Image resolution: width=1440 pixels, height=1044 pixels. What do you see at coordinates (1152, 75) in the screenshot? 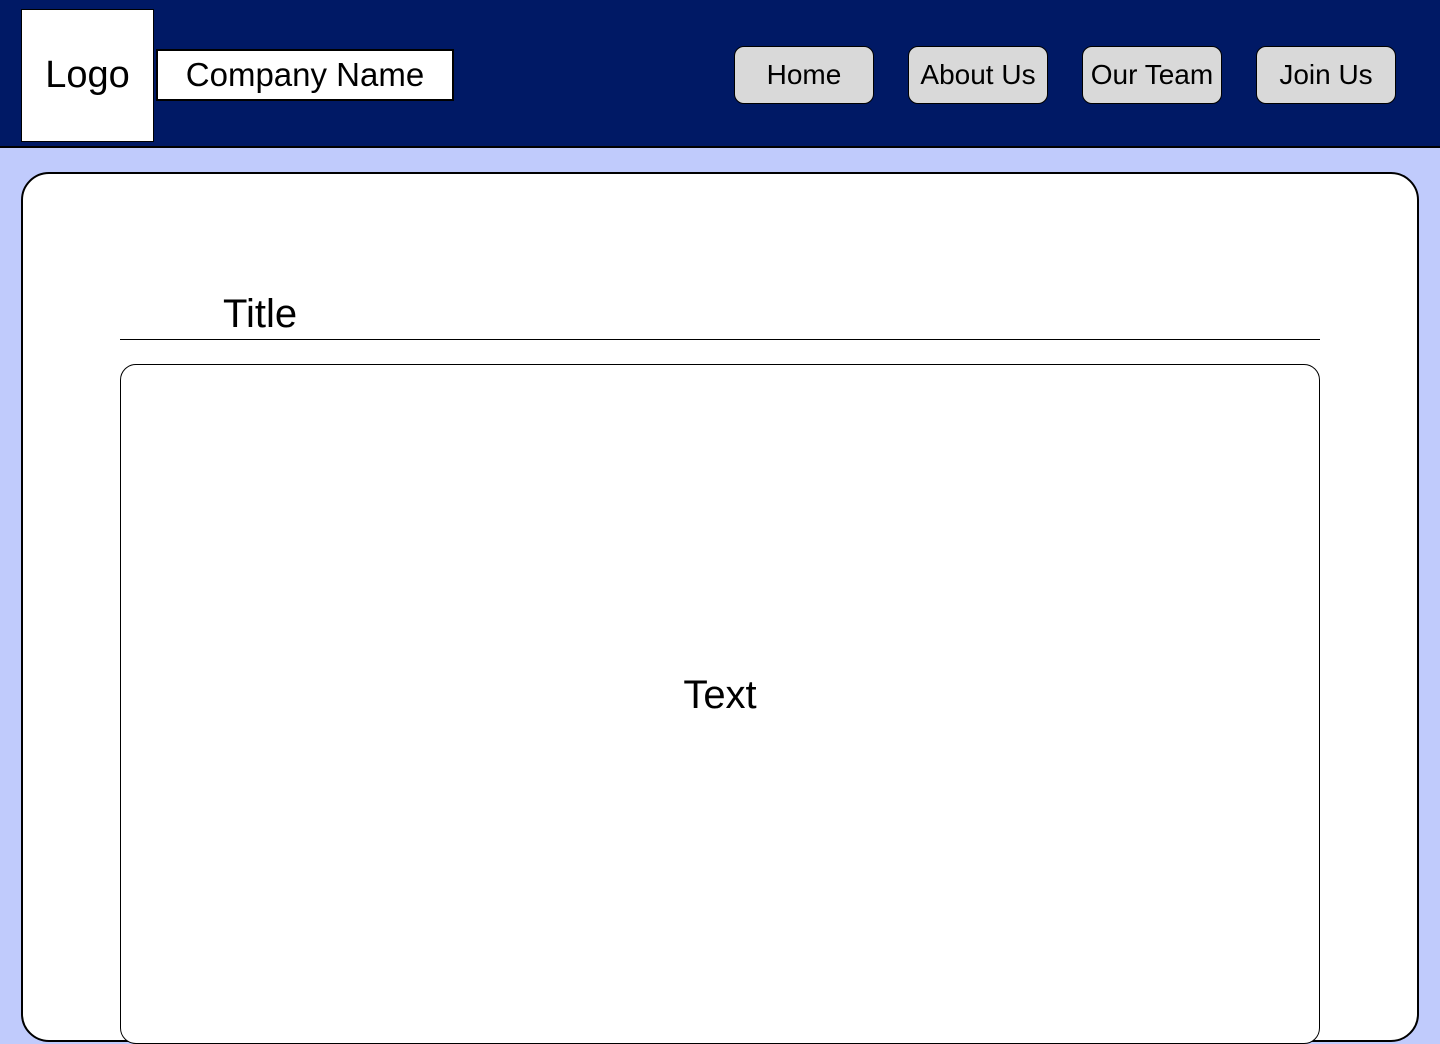
I see `nav-our-team-button: Our Team` at bounding box center [1152, 75].